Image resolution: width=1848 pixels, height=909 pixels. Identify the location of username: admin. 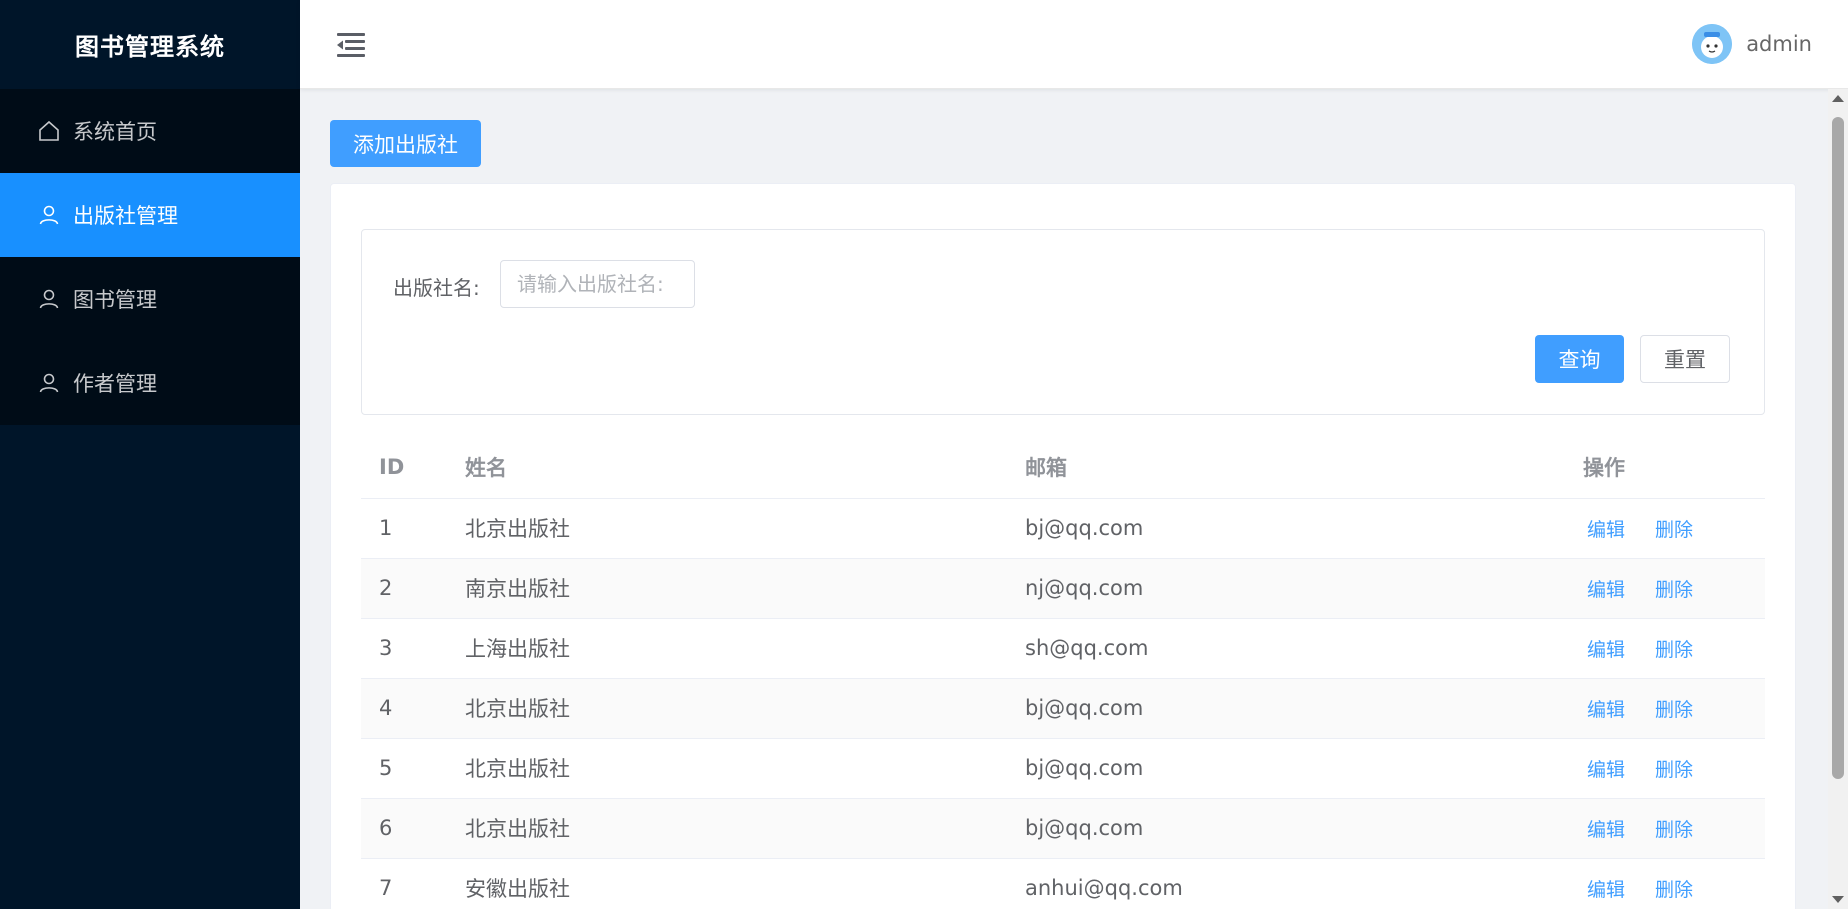
(1779, 44).